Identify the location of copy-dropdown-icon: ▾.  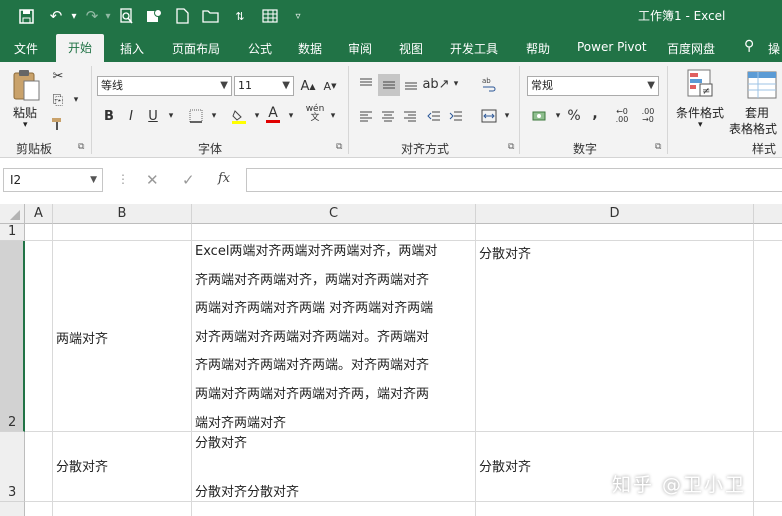
(76, 100).